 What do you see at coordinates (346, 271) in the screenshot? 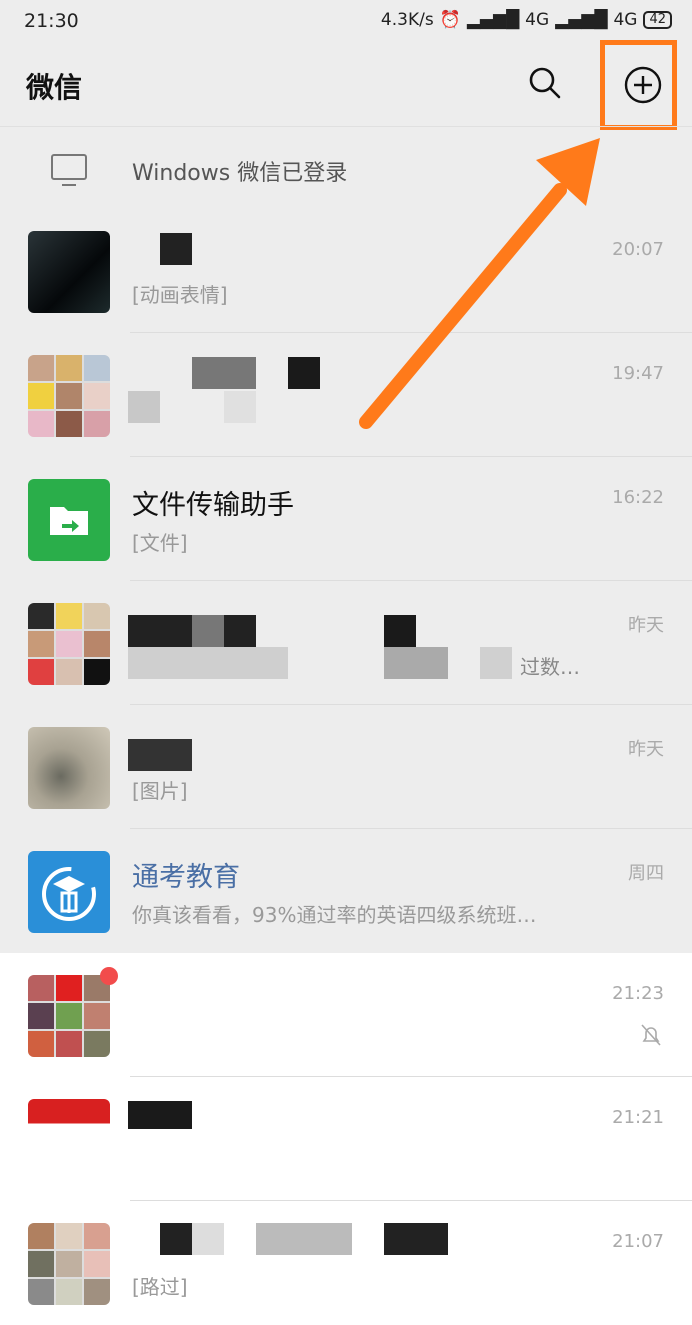
I see `chat-row: [动画表情] 20:07` at bounding box center [346, 271].